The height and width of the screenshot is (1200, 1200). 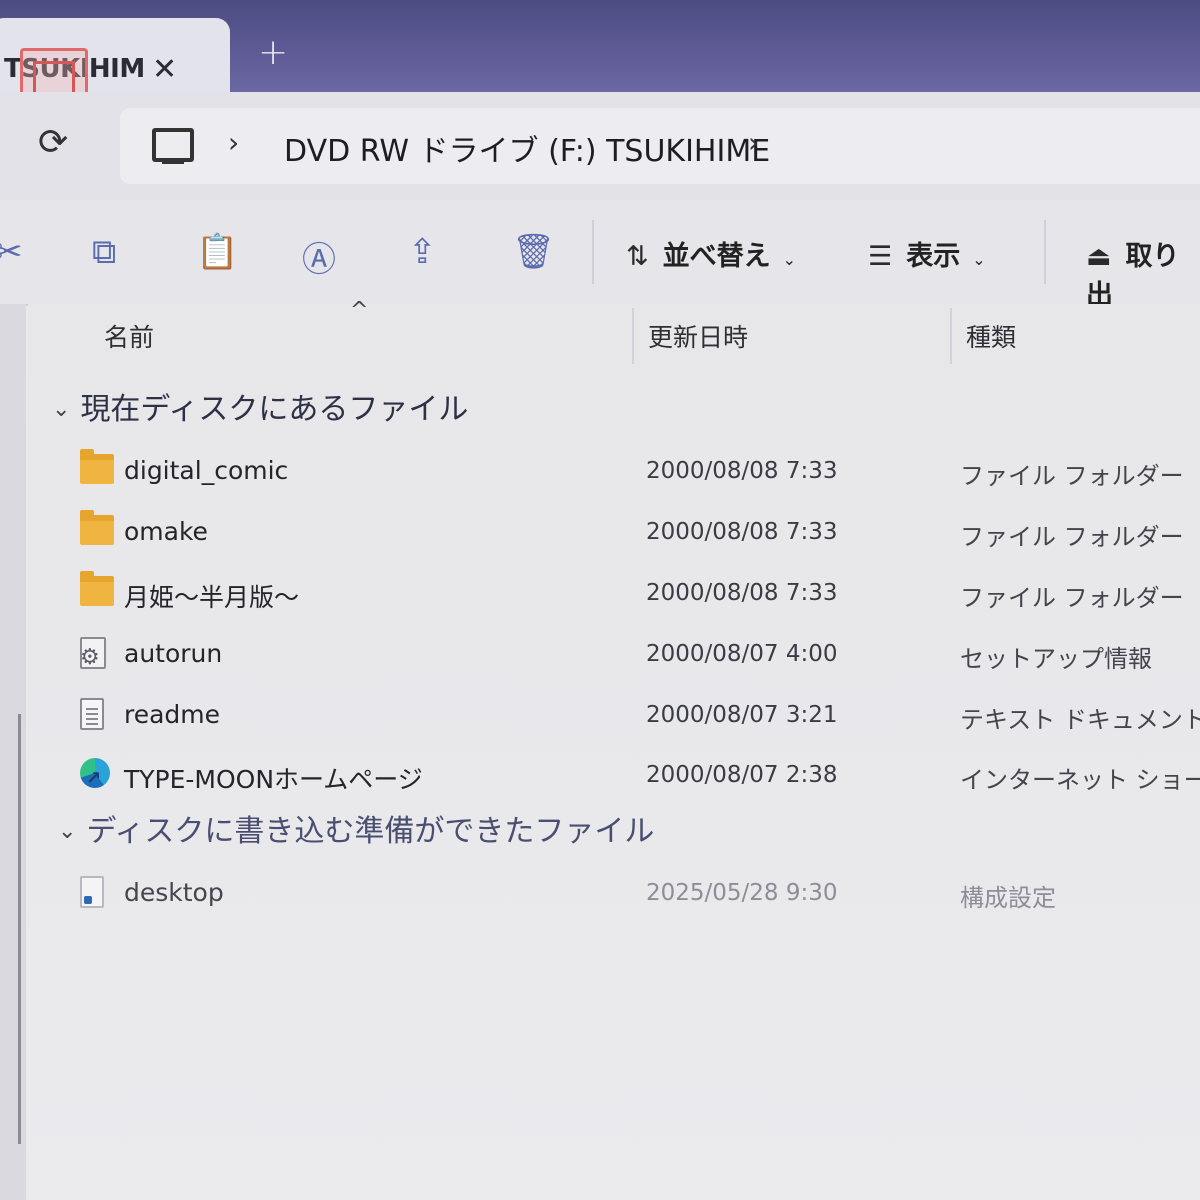 I want to click on breadcrumb-drive: DVD RW ドライブ (F:) TSUKIHIME, so click(x=527, y=148).